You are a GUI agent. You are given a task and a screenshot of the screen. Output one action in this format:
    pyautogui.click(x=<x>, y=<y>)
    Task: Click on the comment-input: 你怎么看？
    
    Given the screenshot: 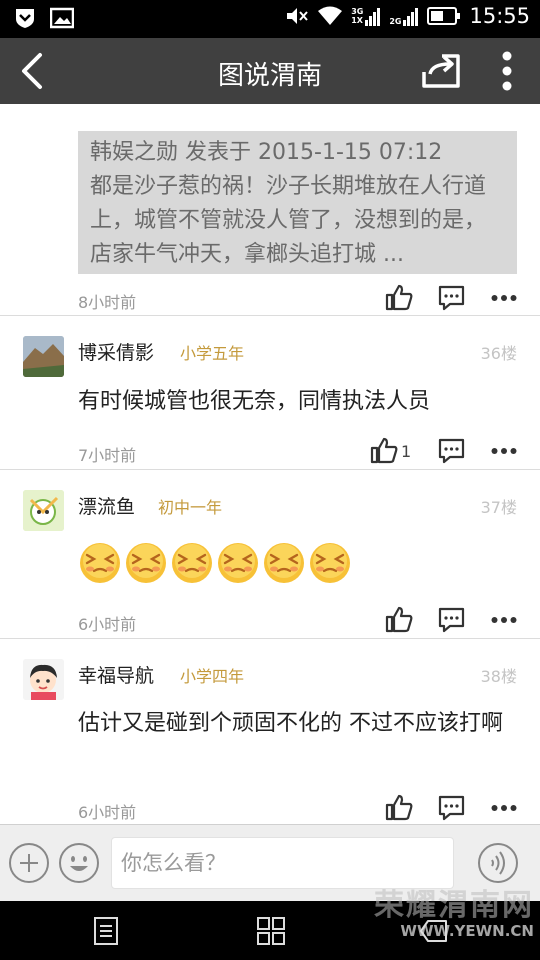 What is the action you would take?
    pyautogui.click(x=282, y=863)
    